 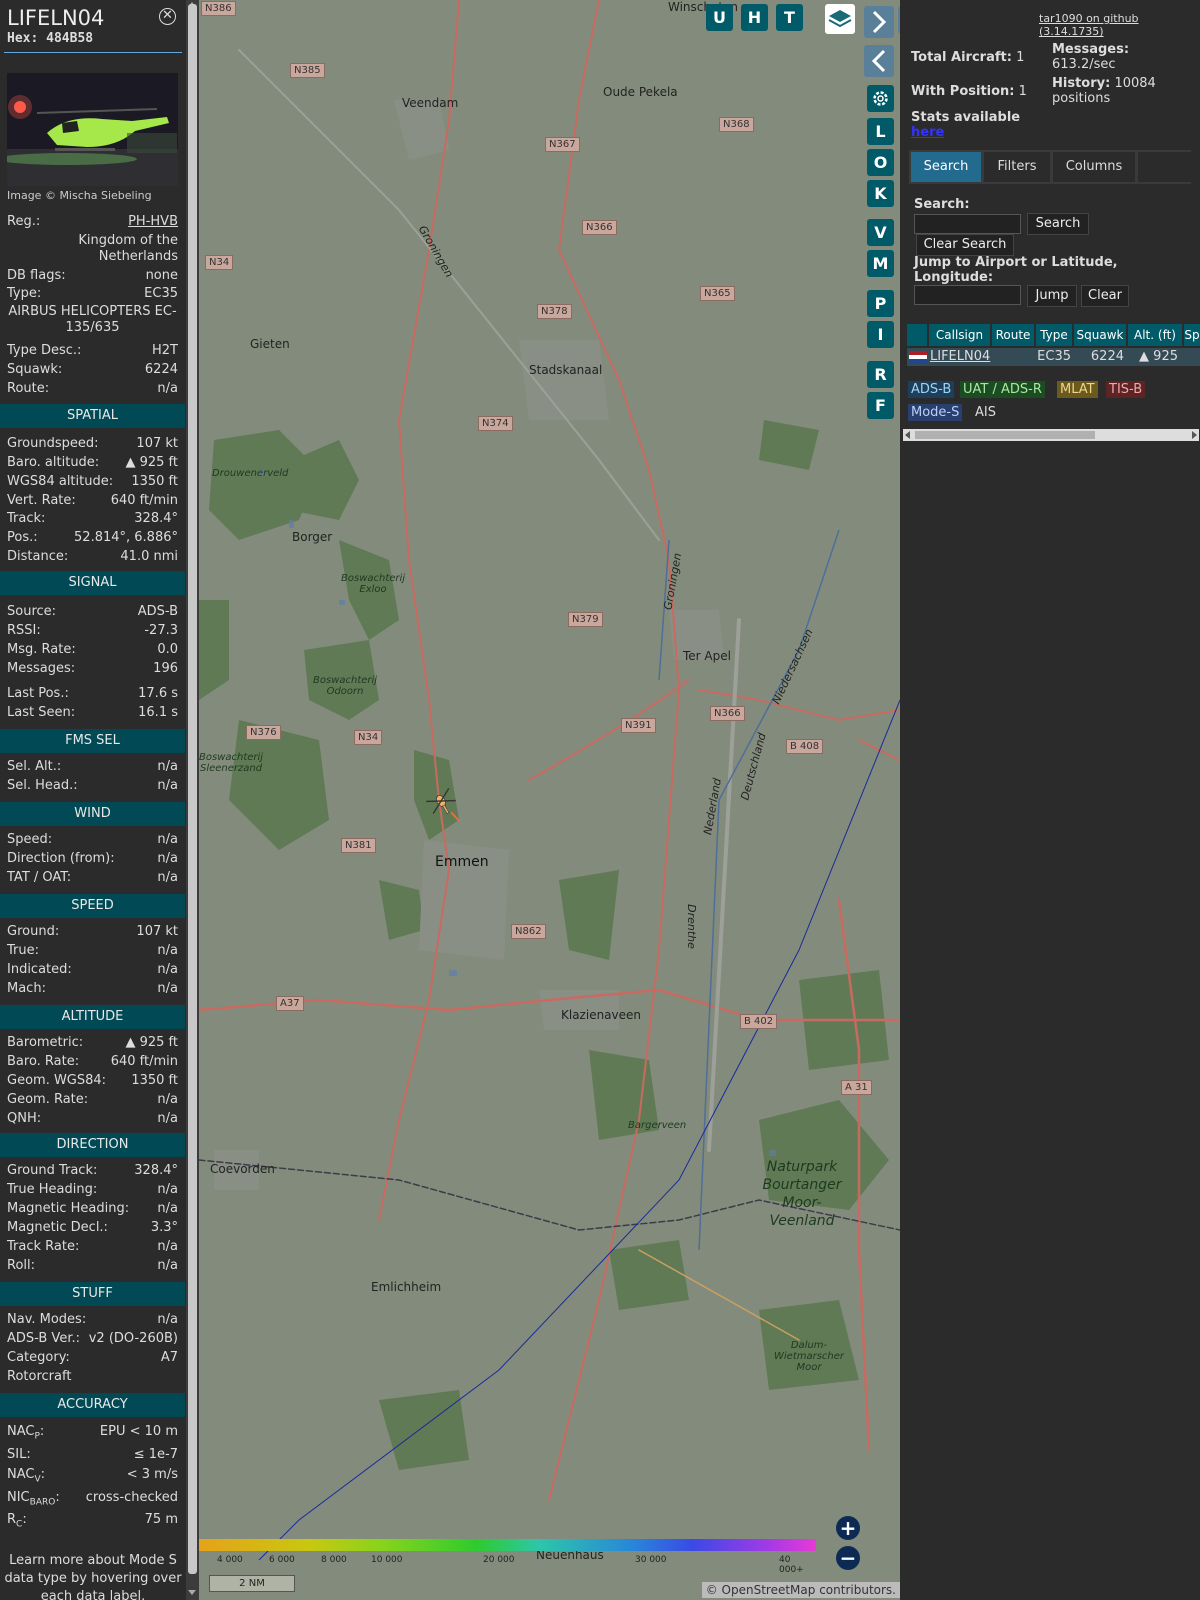 What do you see at coordinates (1194, 435) in the screenshot?
I see `scroll-right-arrow-icon` at bounding box center [1194, 435].